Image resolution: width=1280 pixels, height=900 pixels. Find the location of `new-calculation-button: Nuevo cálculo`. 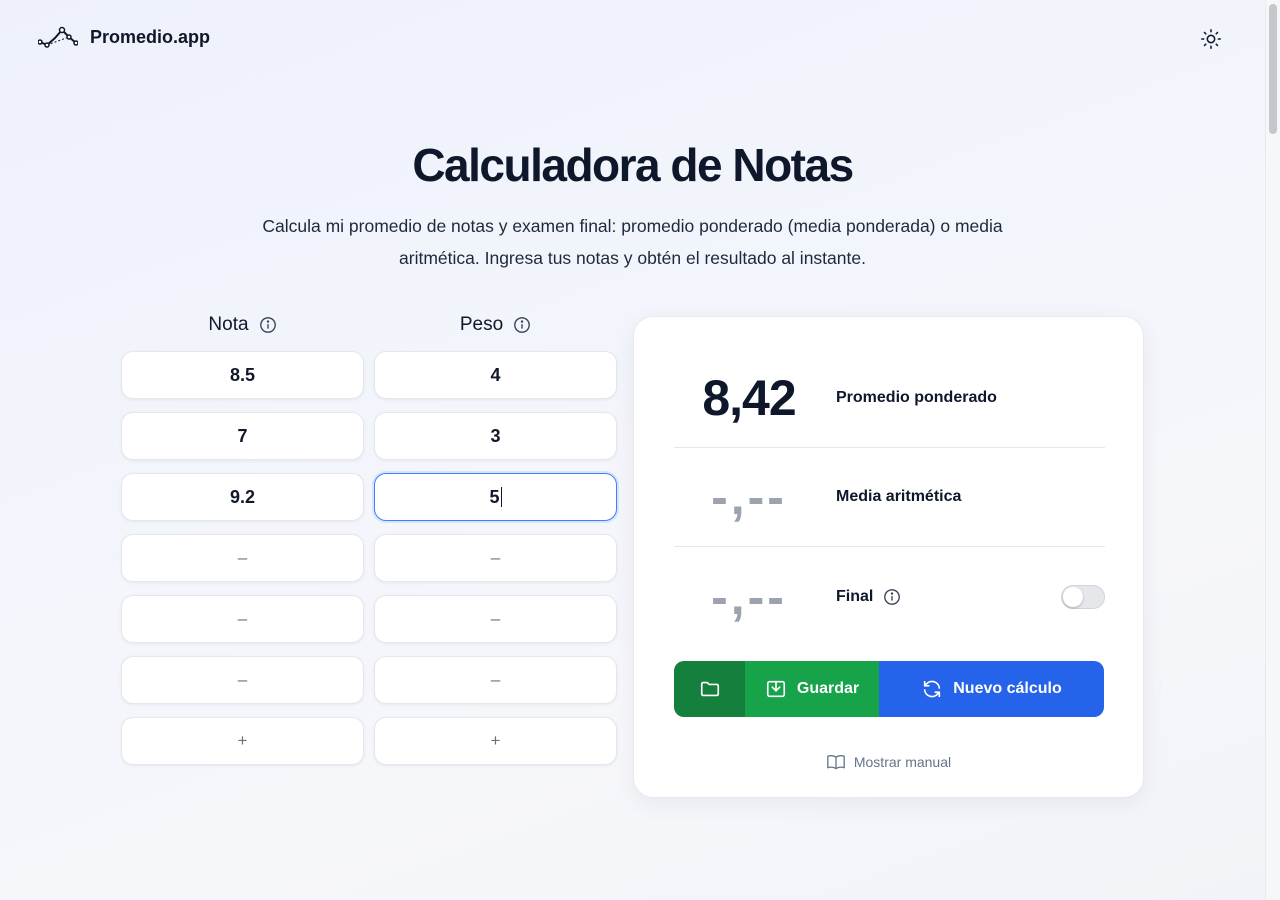

new-calculation-button: Nuevo cálculo is located at coordinates (991, 689).